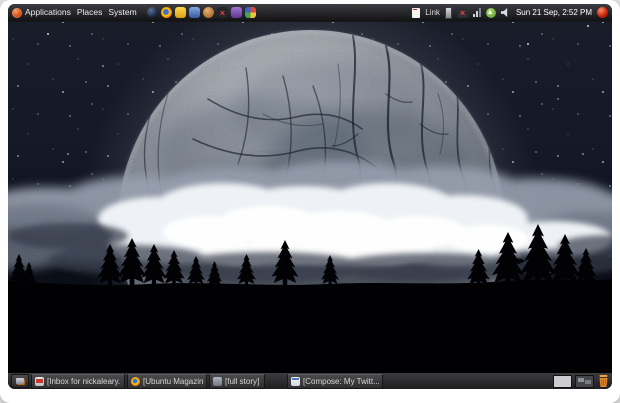  I want to click on blue-chat-icon, so click(194, 12).